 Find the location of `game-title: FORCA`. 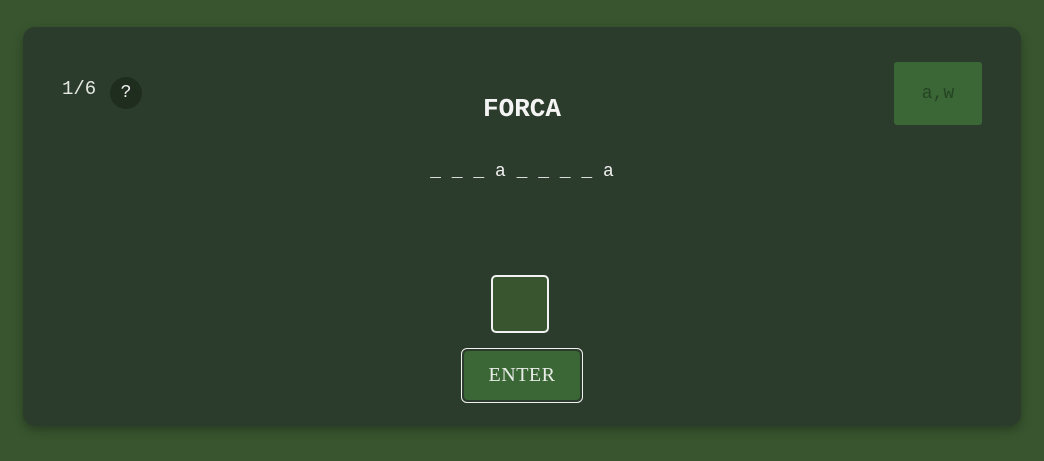

game-title: FORCA is located at coordinates (521, 109).